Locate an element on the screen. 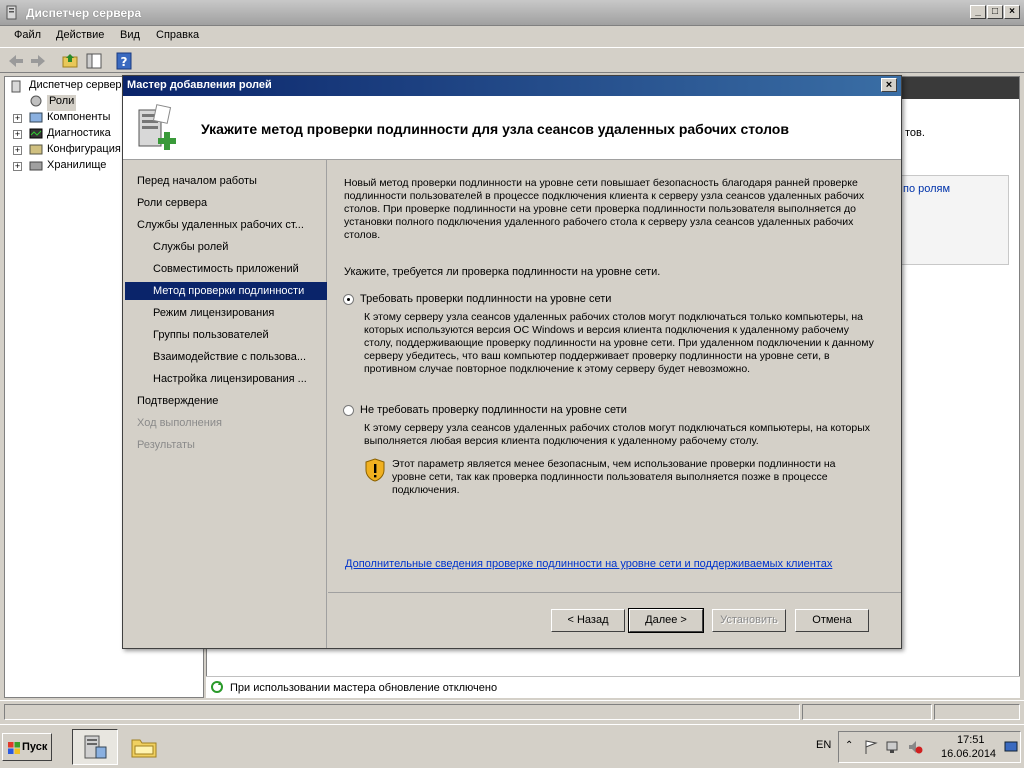  menu-help: Справка is located at coordinates (177, 35).